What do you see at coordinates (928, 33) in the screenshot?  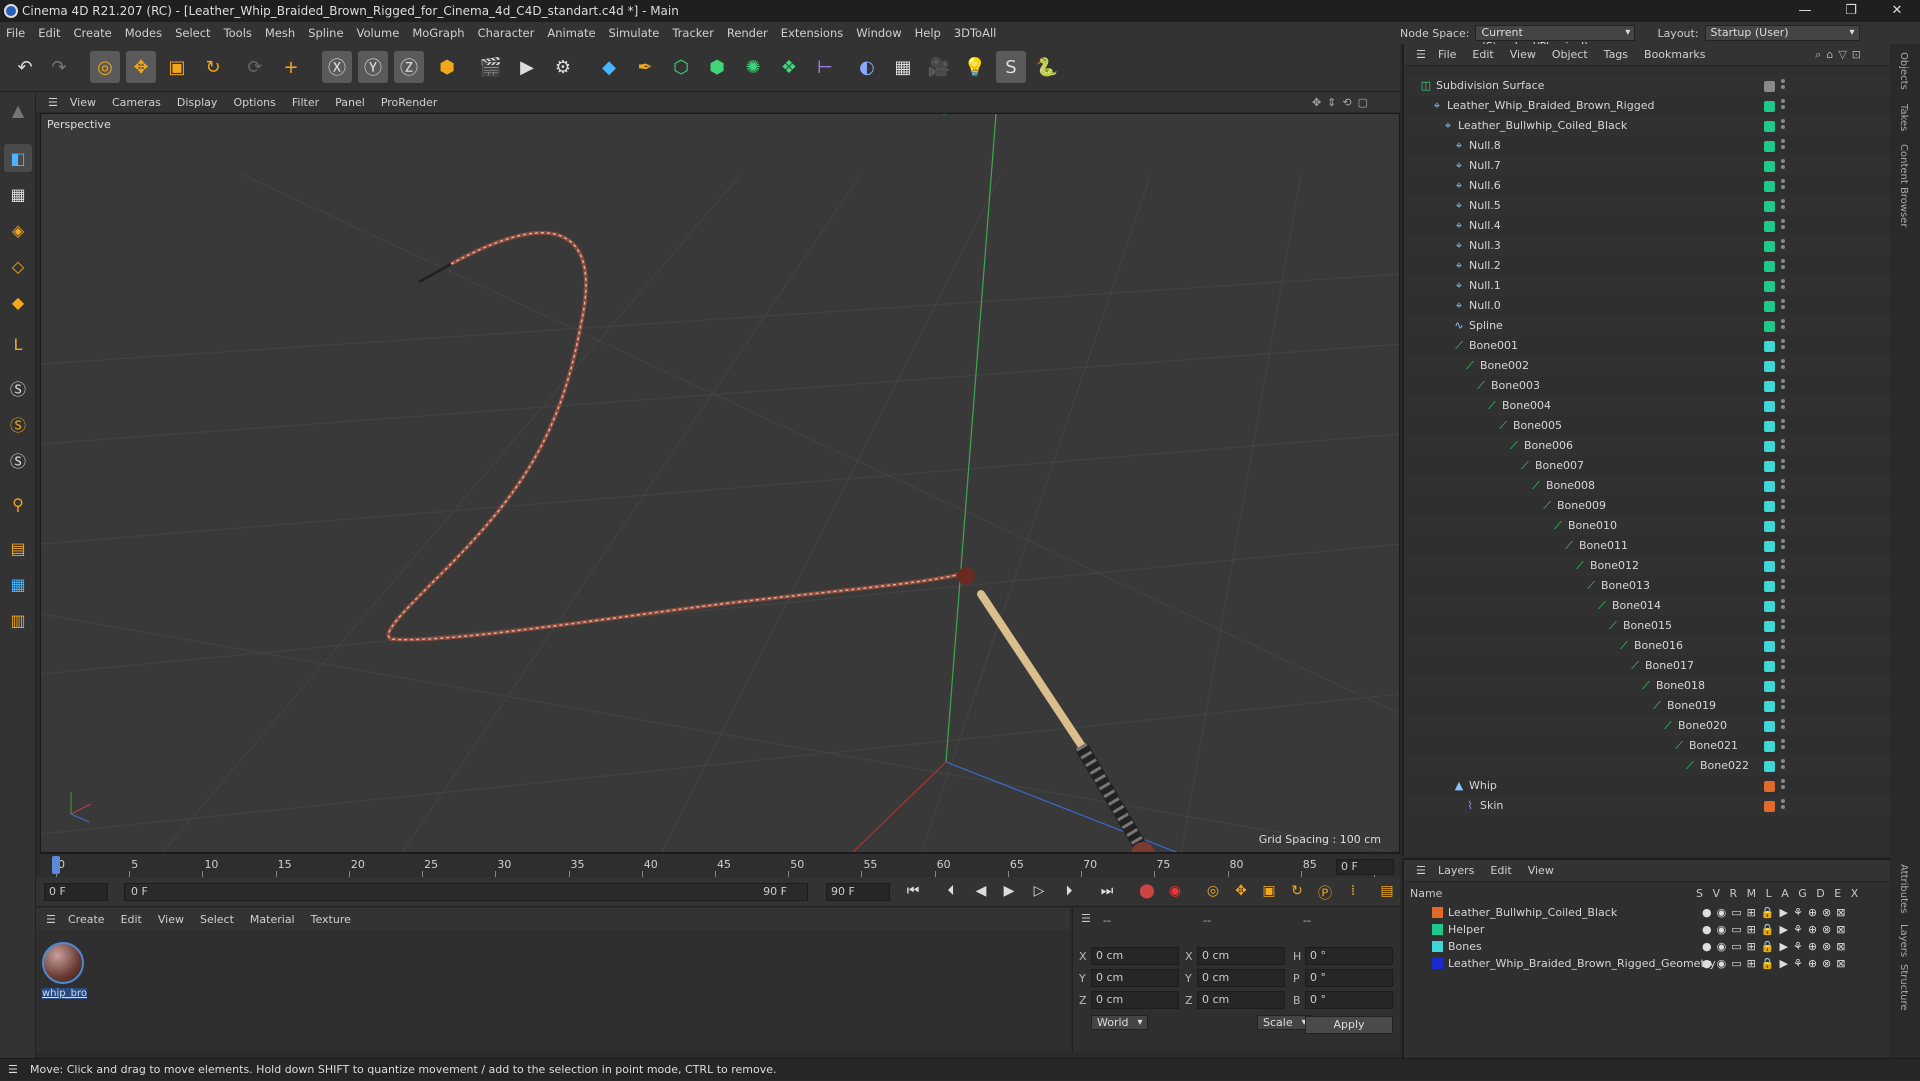 I see `menu-help: Help` at bounding box center [928, 33].